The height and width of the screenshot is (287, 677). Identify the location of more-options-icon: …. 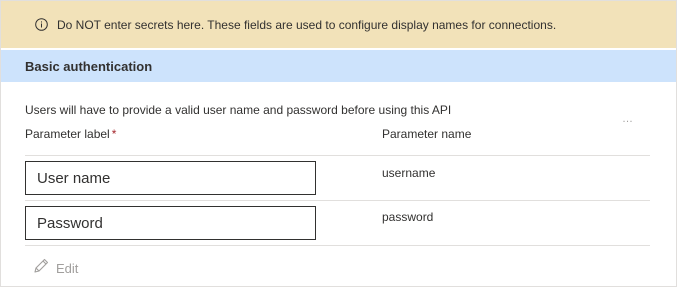
(628, 119).